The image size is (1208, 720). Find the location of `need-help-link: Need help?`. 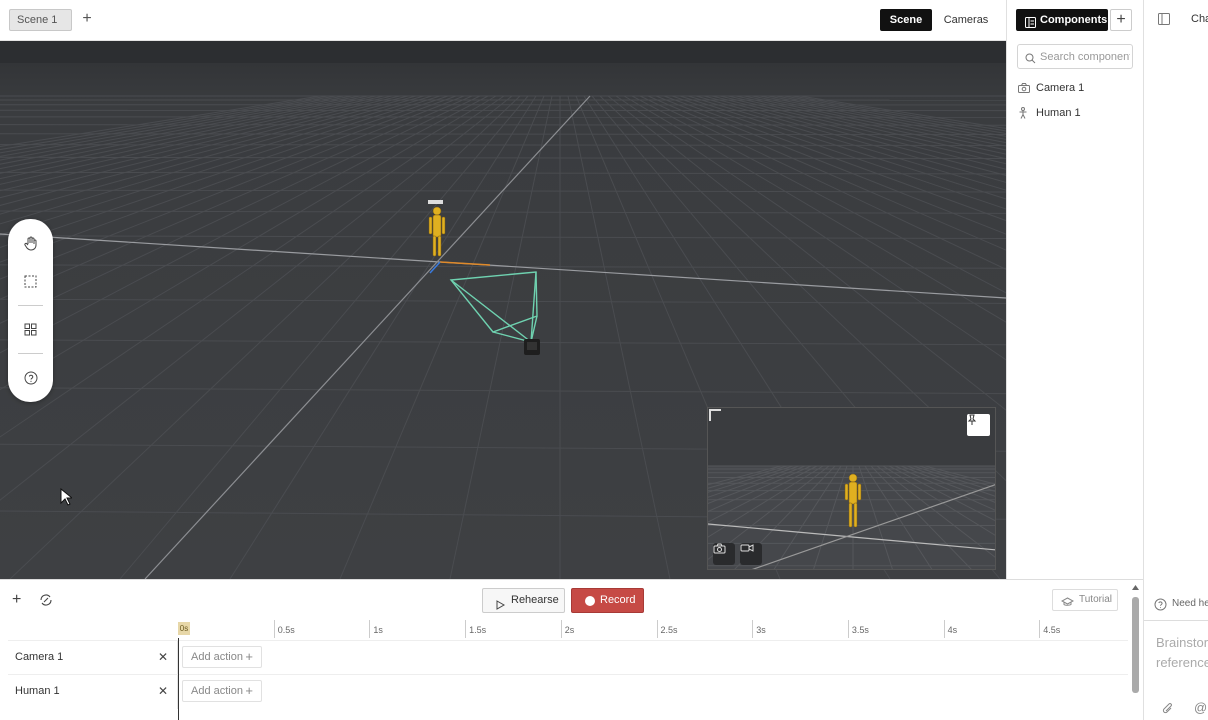

need-help-link: Need help? is located at coordinates (1181, 604).